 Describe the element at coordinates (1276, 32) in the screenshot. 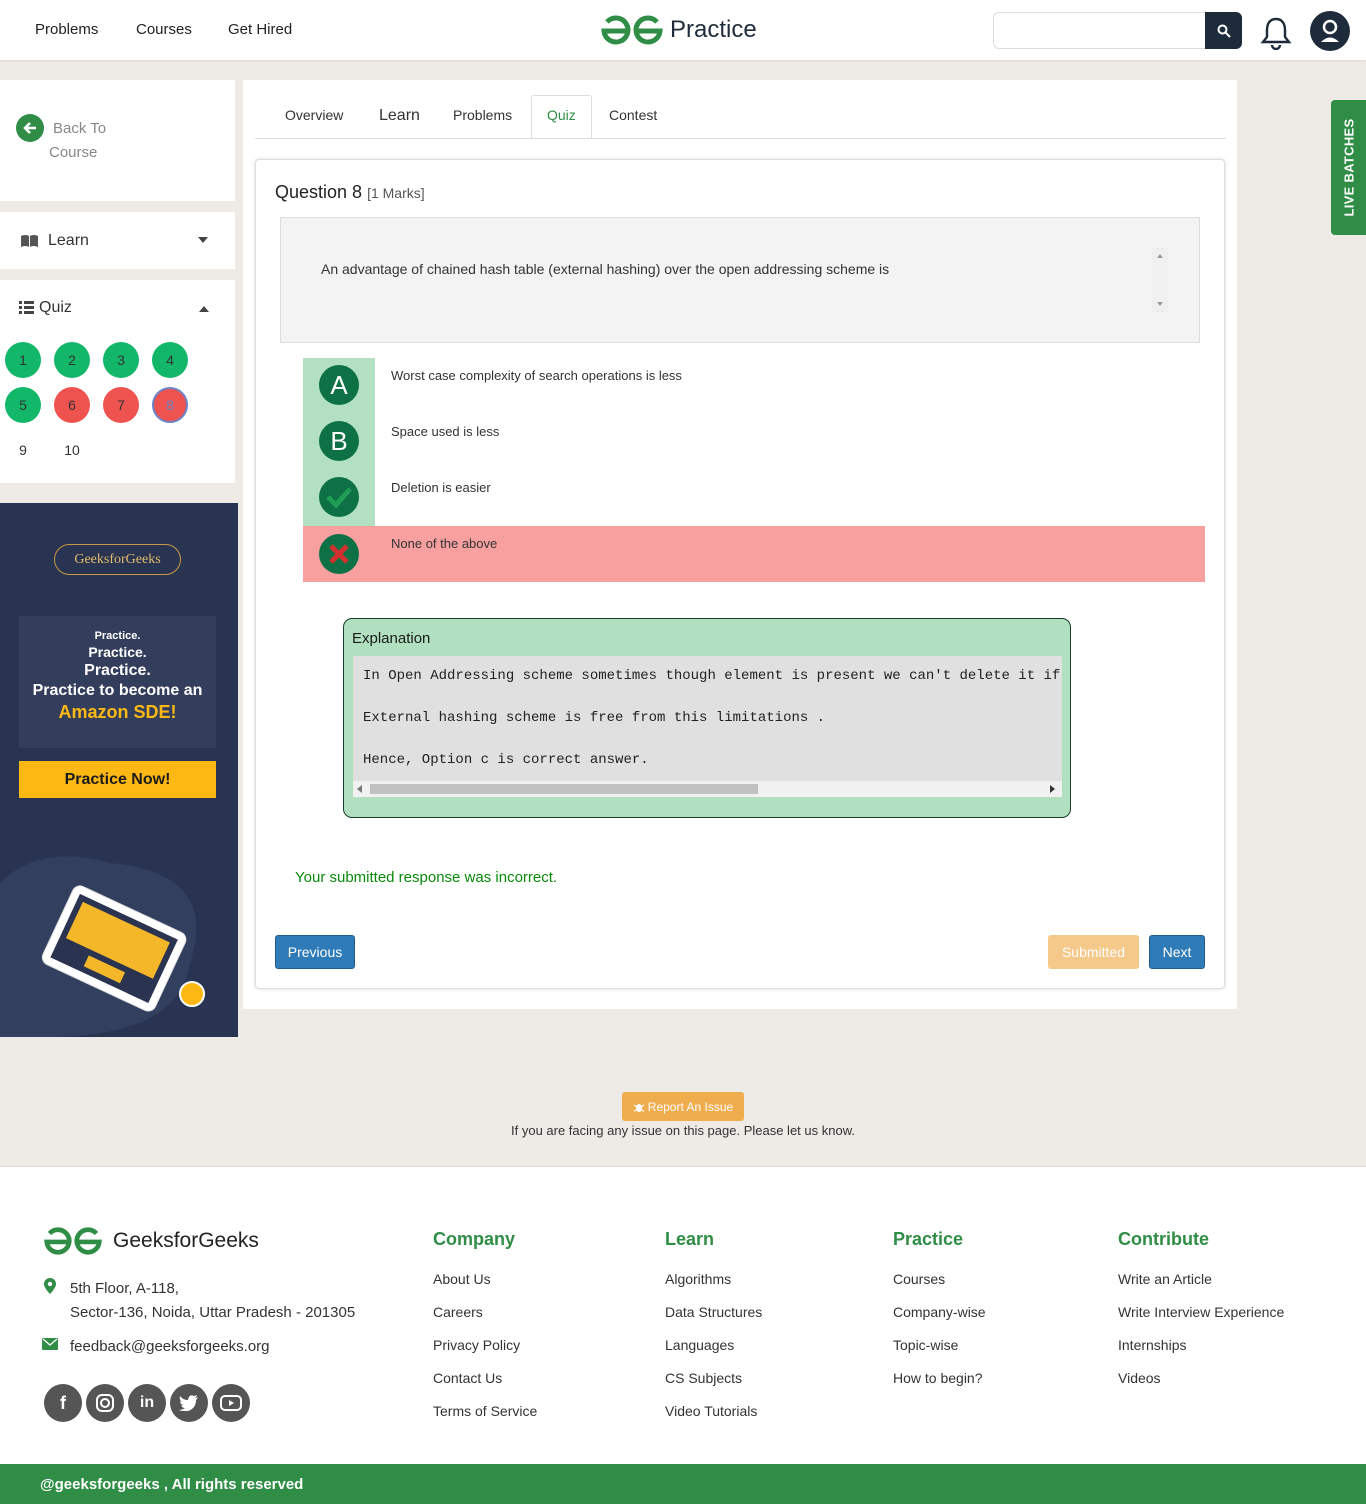

I see `bell-icon` at that location.